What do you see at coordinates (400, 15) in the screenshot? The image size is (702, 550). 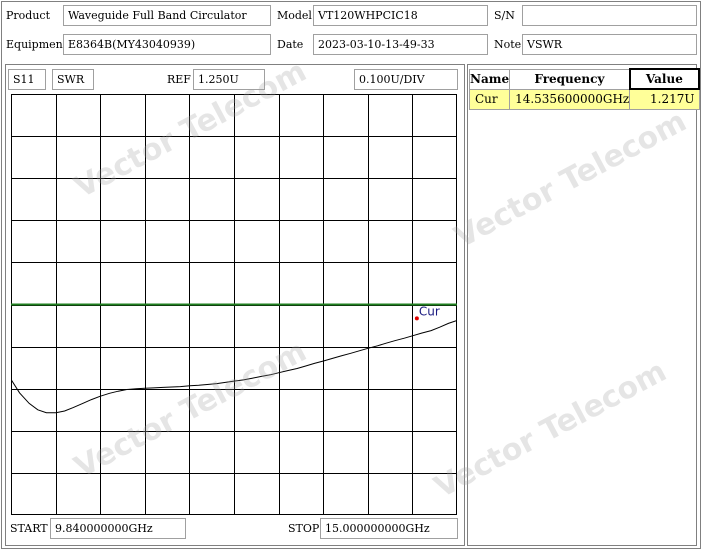 I see `model-field: VT120WHPCIC18` at bounding box center [400, 15].